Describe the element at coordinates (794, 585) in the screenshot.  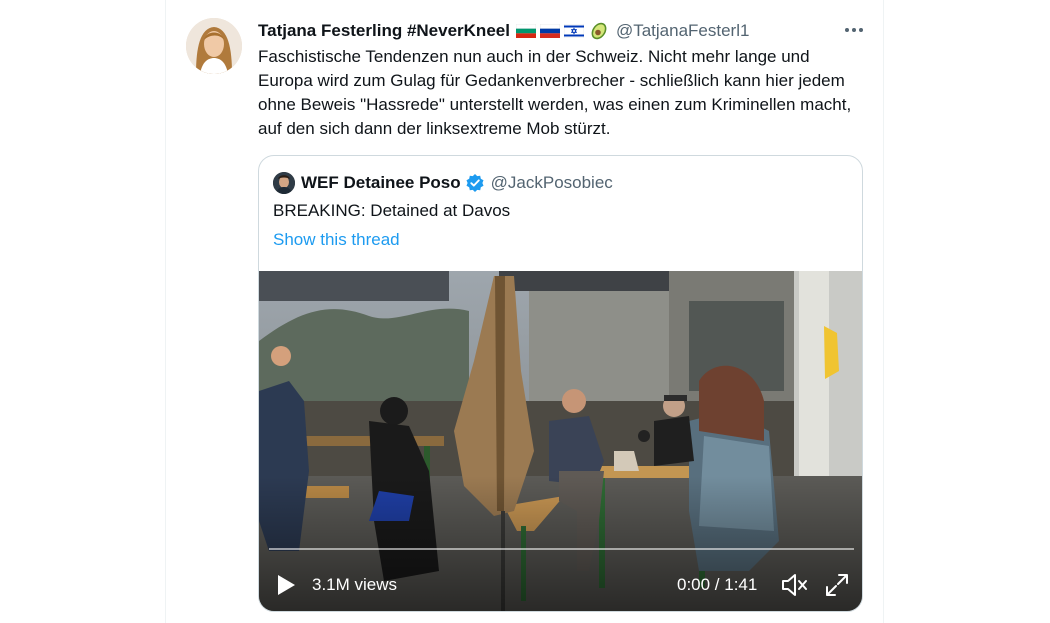
I see `mute-icon` at that location.